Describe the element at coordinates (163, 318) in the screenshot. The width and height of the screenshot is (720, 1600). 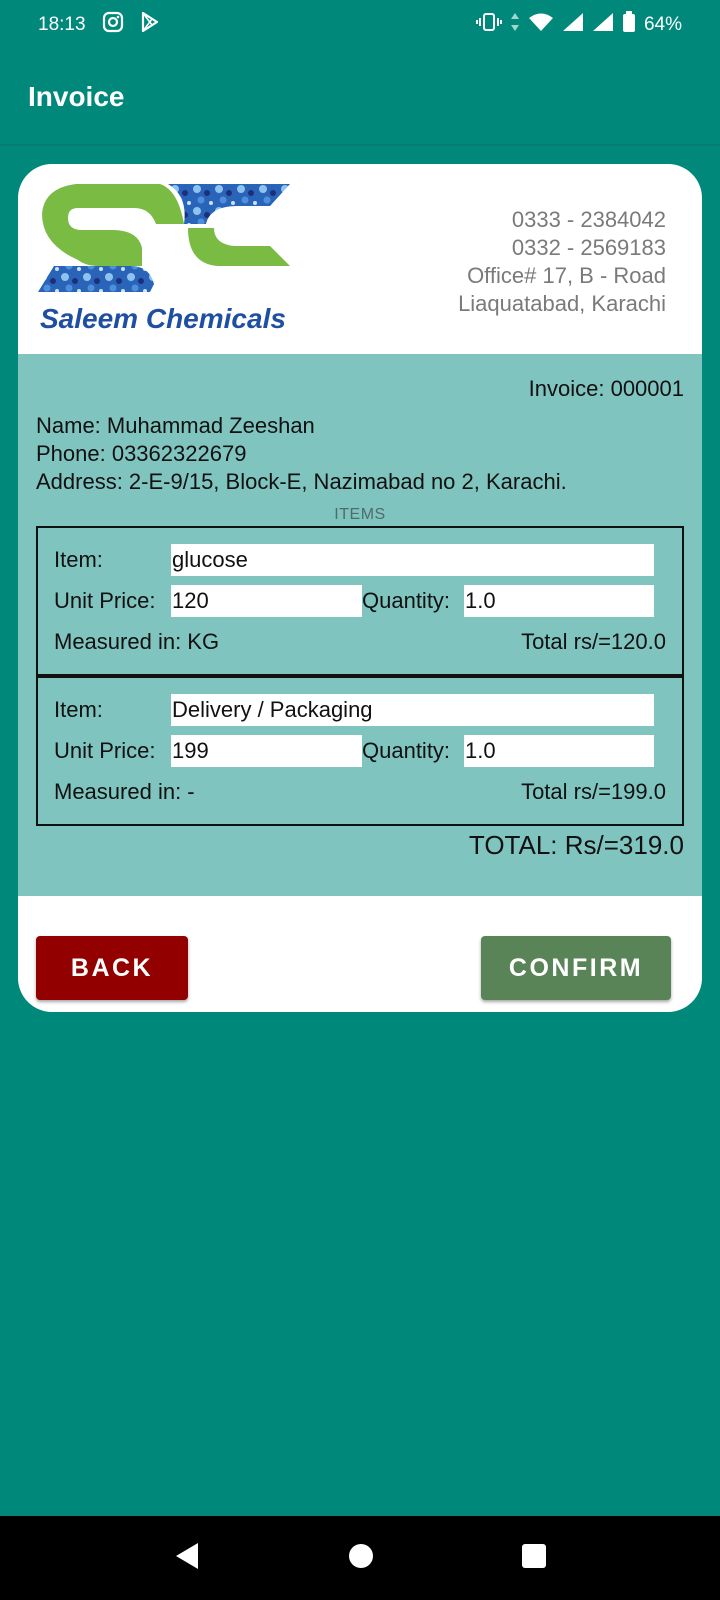
I see `logo-text: Saleem Chemicals` at that location.